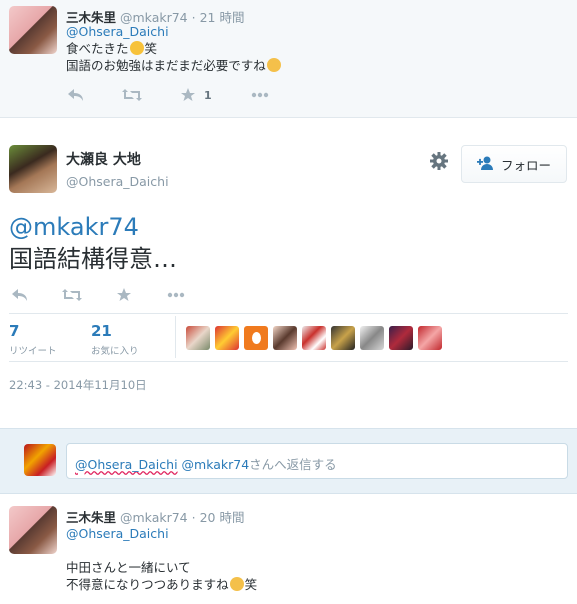 Image resolution: width=577 pixels, height=604 pixels. I want to click on tweet2-line2a: 不得意になりつつありますね, so click(147, 584).